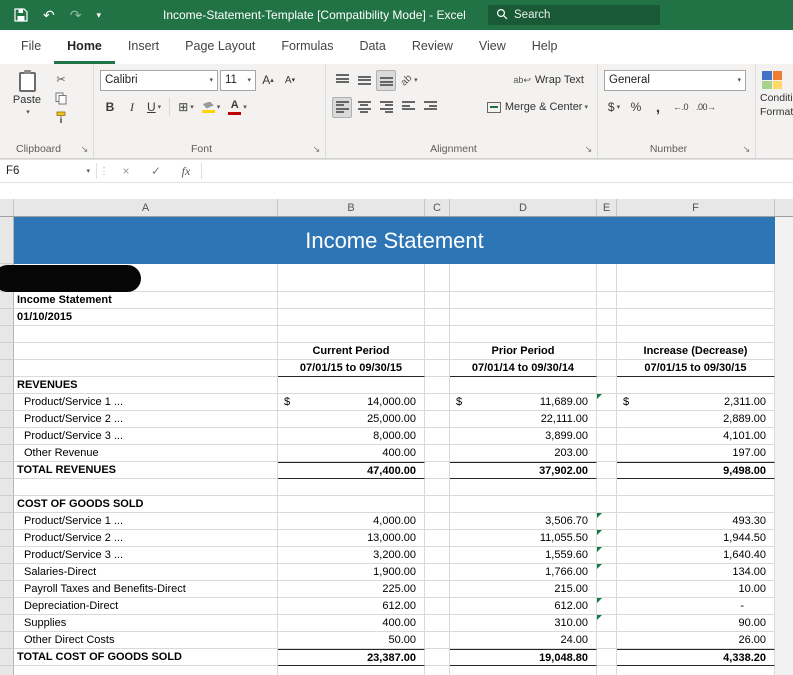  What do you see at coordinates (146, 504) in the screenshot?
I see `section-header: COST OF GOODS SOLD` at bounding box center [146, 504].